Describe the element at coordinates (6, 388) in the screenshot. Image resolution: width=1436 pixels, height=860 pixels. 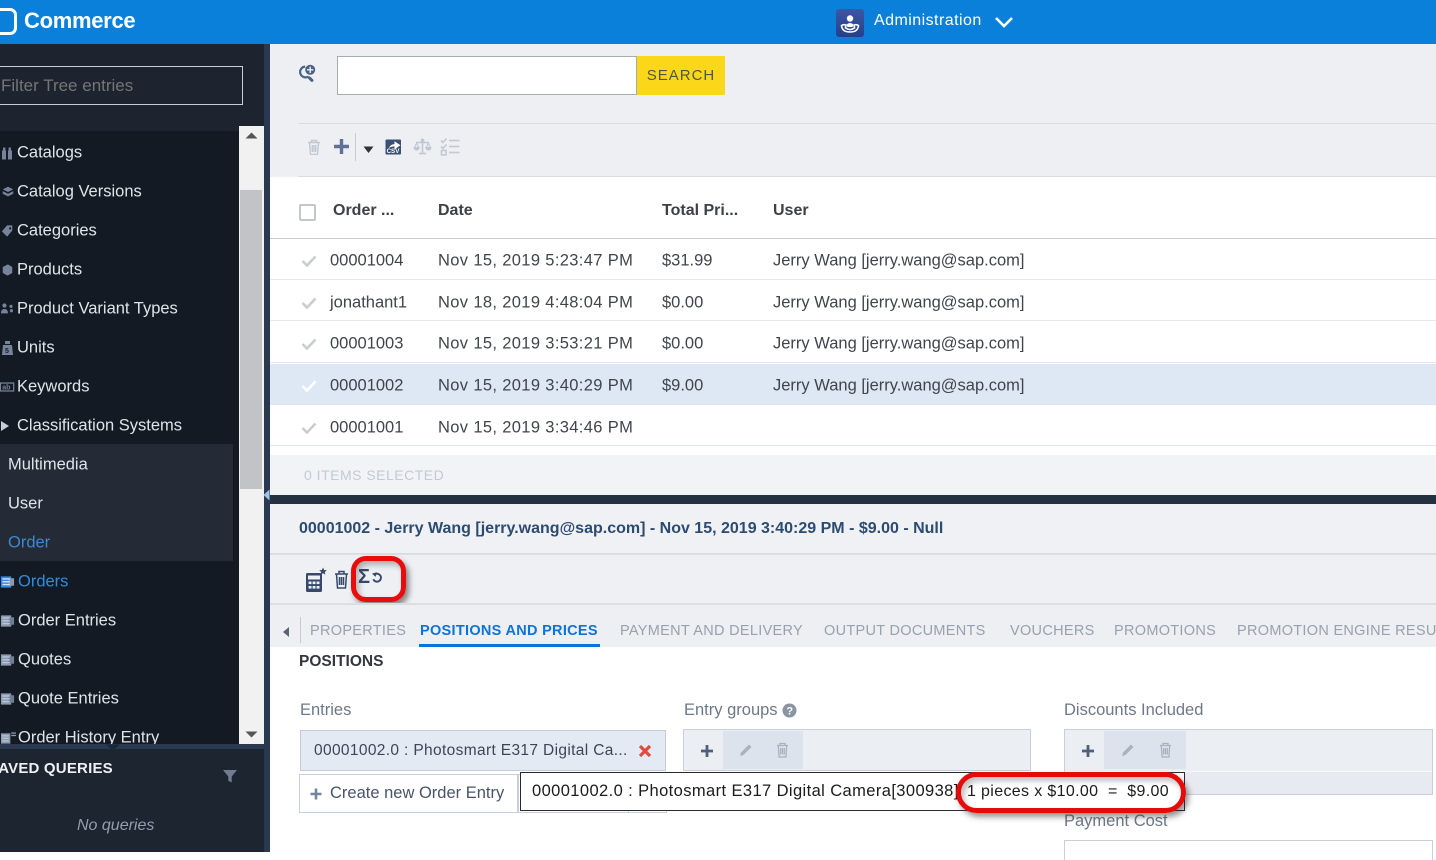
I see `svg-text: ab` at that location.